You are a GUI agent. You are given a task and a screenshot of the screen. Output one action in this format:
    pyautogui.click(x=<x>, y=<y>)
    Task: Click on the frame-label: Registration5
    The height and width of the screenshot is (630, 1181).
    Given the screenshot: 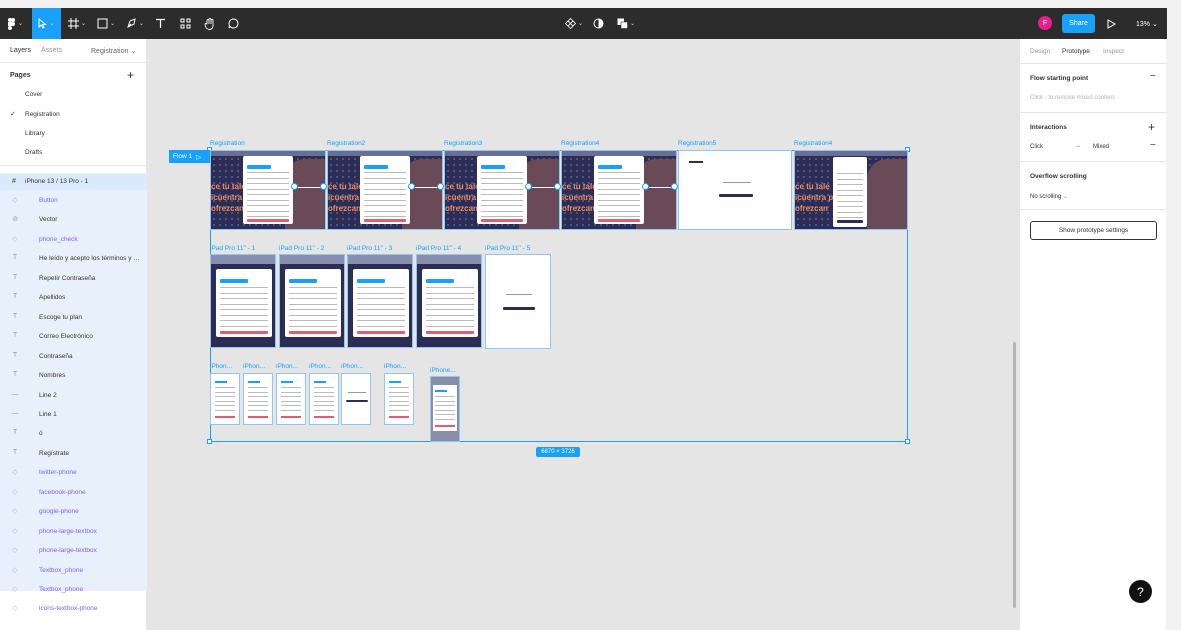 What is the action you would take?
    pyautogui.click(x=697, y=143)
    